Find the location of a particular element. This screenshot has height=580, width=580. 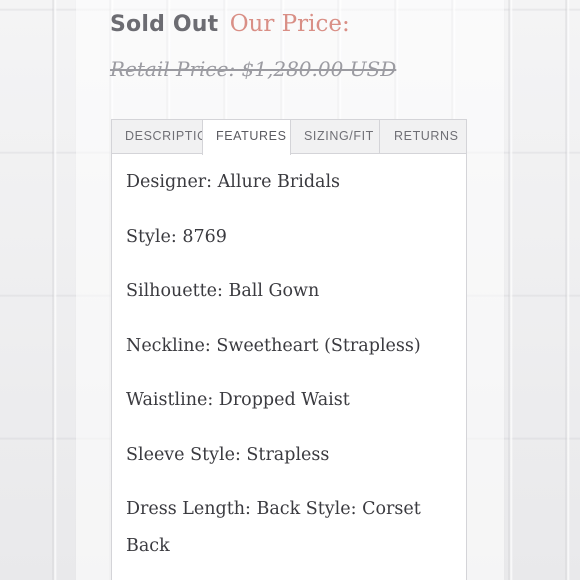

feature-waistline: Waistline: Dropped Waist is located at coordinates (238, 400).